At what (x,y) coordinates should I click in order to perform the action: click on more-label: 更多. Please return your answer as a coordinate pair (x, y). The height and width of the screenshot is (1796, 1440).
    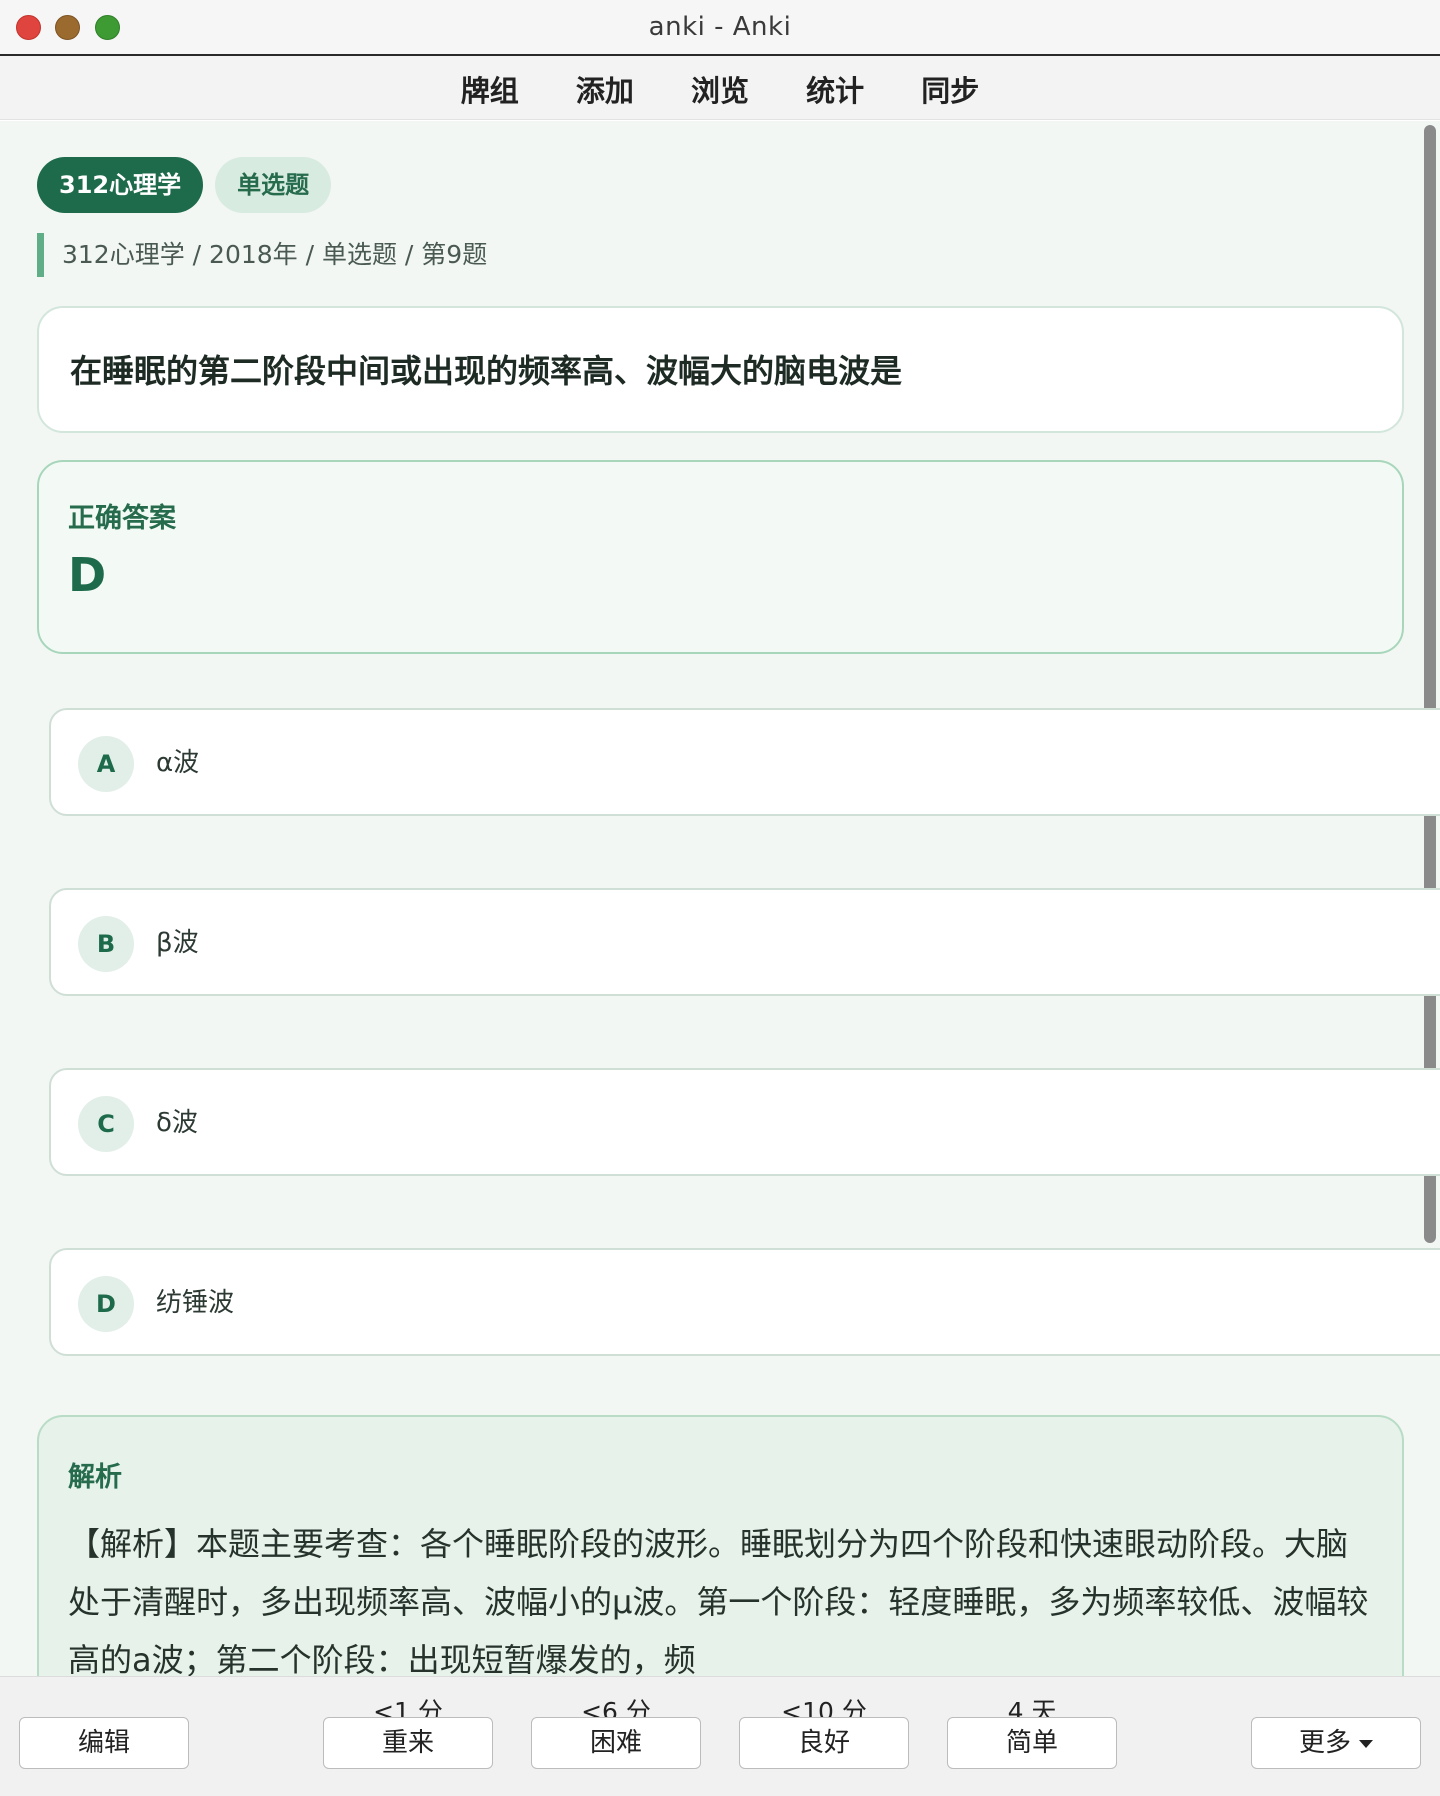
    Looking at the image, I should click on (1324, 1743).